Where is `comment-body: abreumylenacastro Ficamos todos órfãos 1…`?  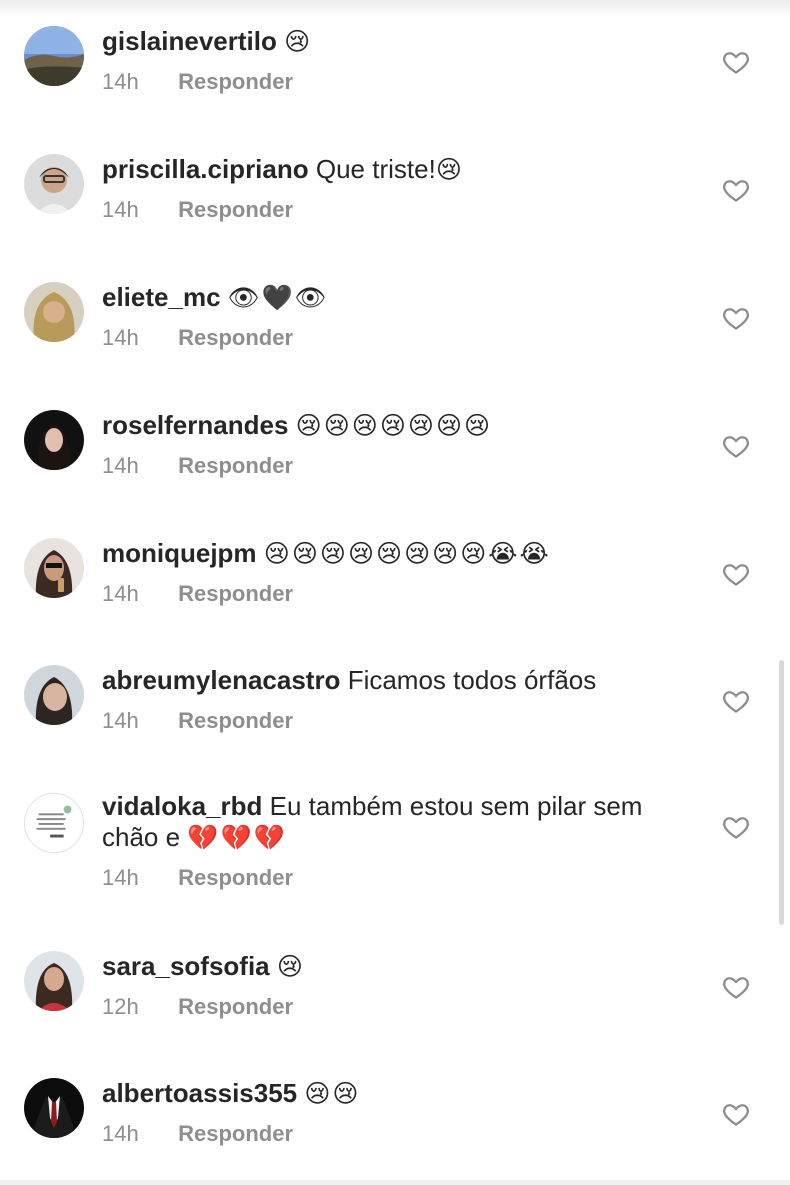 comment-body: abreumylenacastro Ficamos todos órfãos 1… is located at coordinates (402, 700).